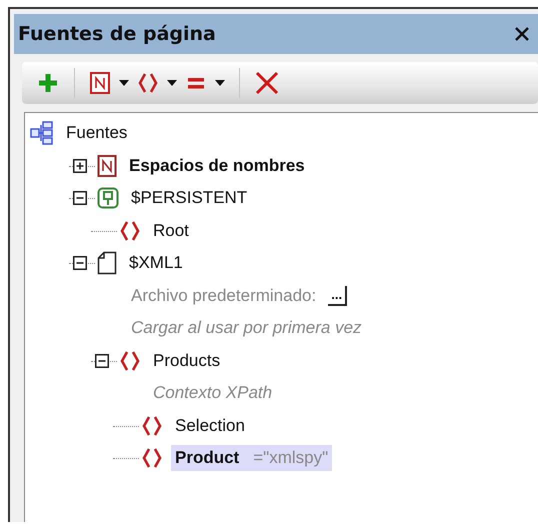 The height and width of the screenshot is (529, 538). I want to click on window-title: Fuentes de página, so click(117, 34).